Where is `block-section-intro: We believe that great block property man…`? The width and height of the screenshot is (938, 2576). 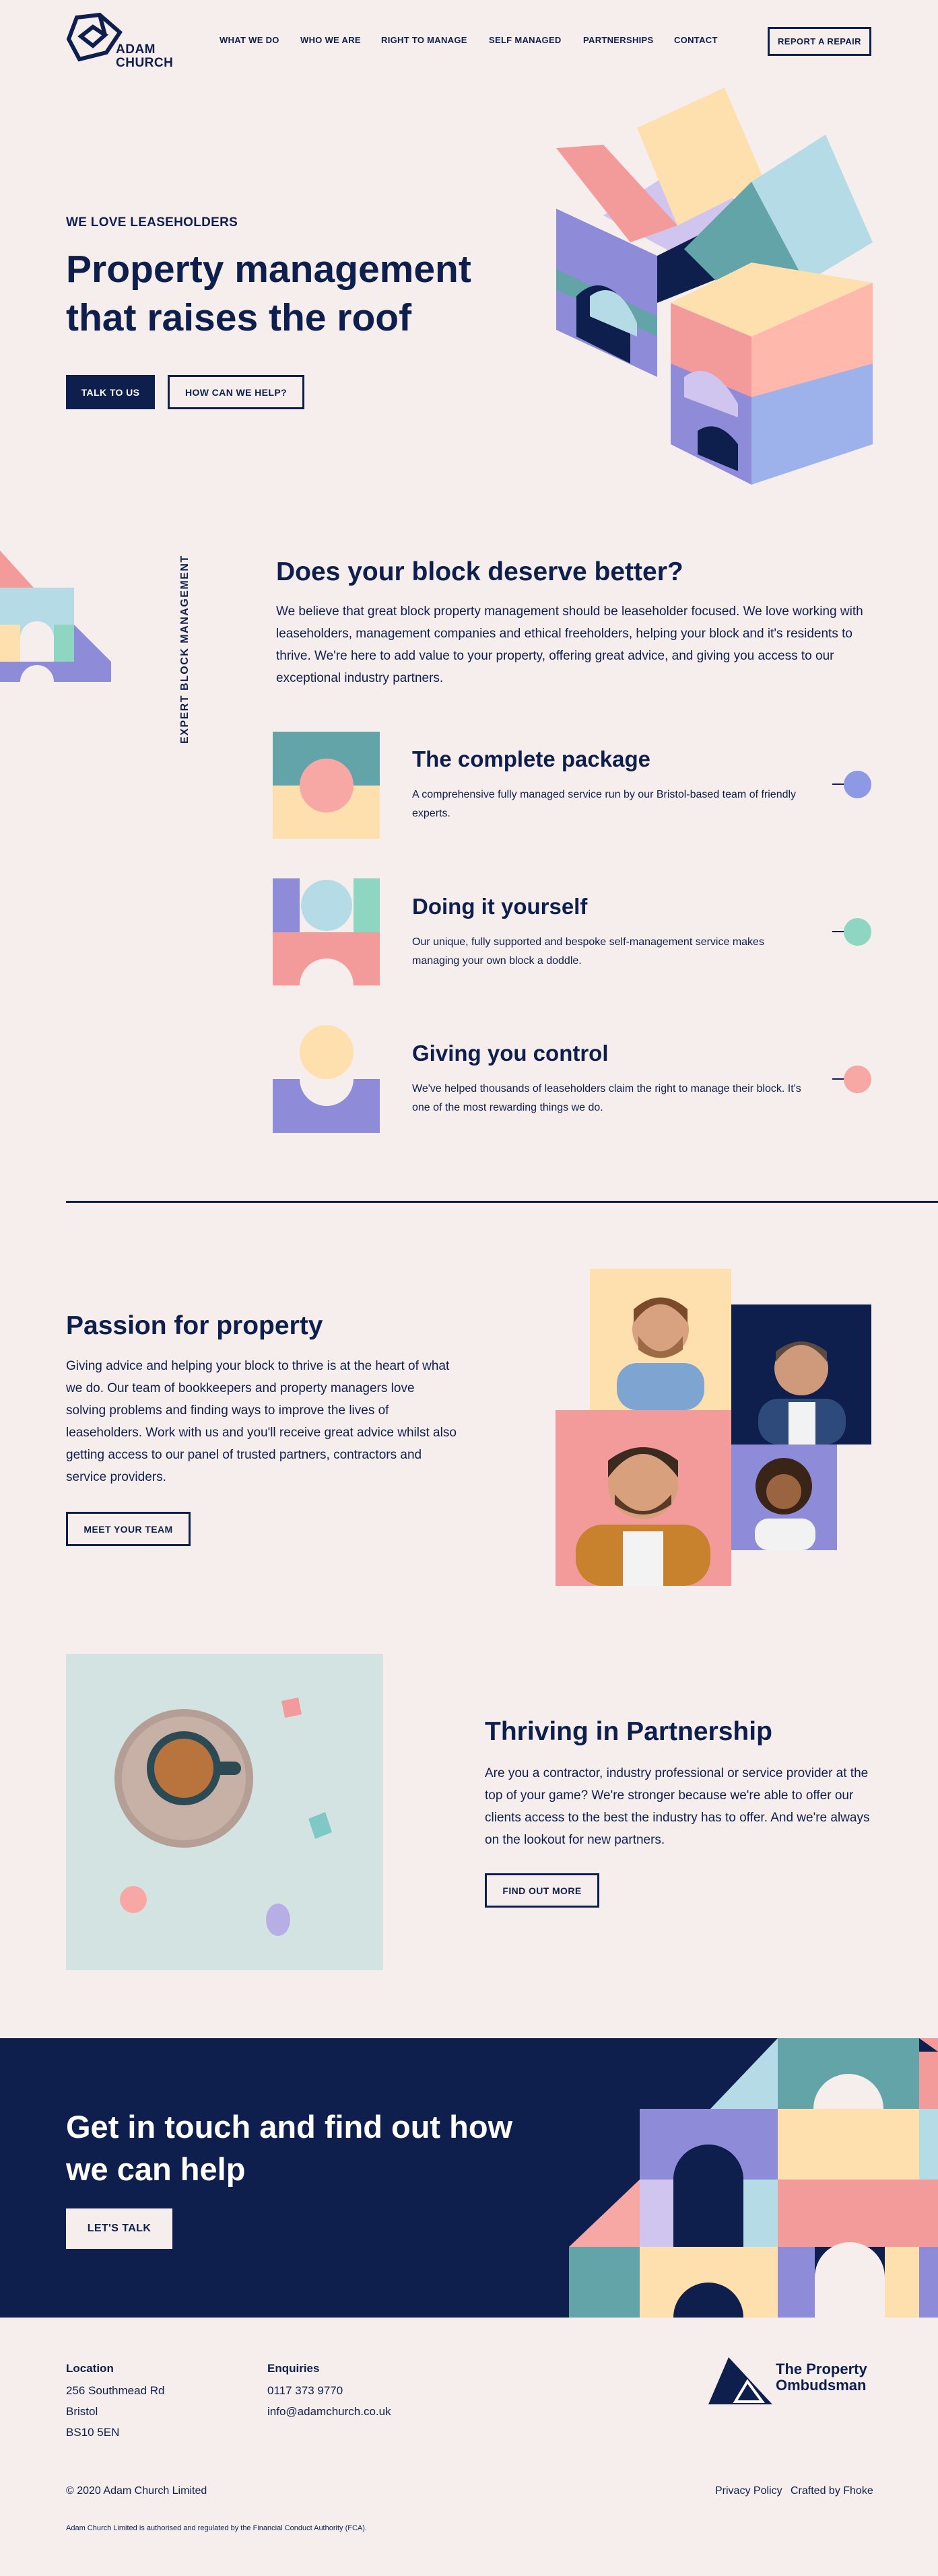 block-section-intro: We believe that great block property man… is located at coordinates (569, 644).